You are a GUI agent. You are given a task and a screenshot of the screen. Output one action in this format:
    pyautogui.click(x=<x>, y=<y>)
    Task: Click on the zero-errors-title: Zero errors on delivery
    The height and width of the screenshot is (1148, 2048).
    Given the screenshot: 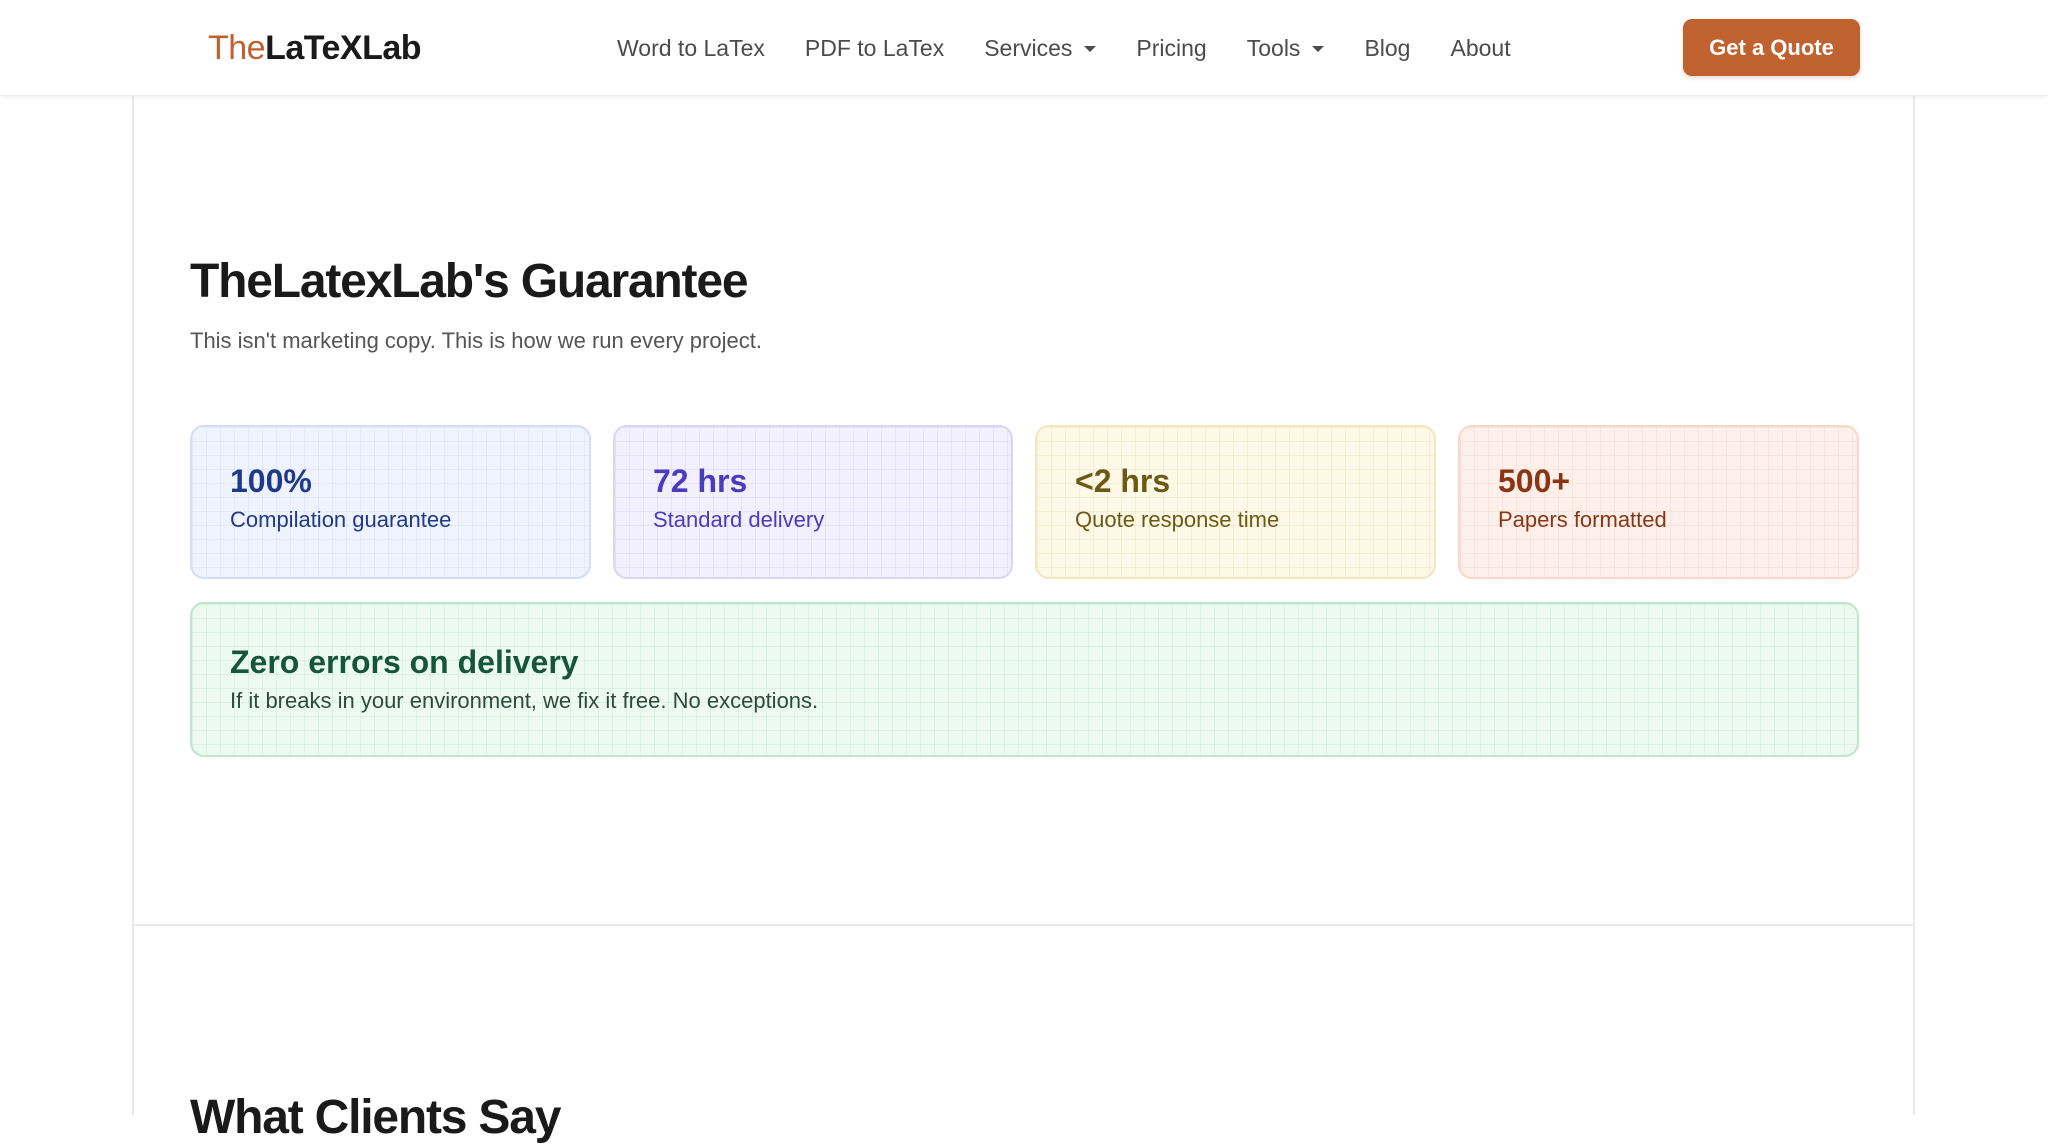 What is the action you would take?
    pyautogui.click(x=404, y=662)
    